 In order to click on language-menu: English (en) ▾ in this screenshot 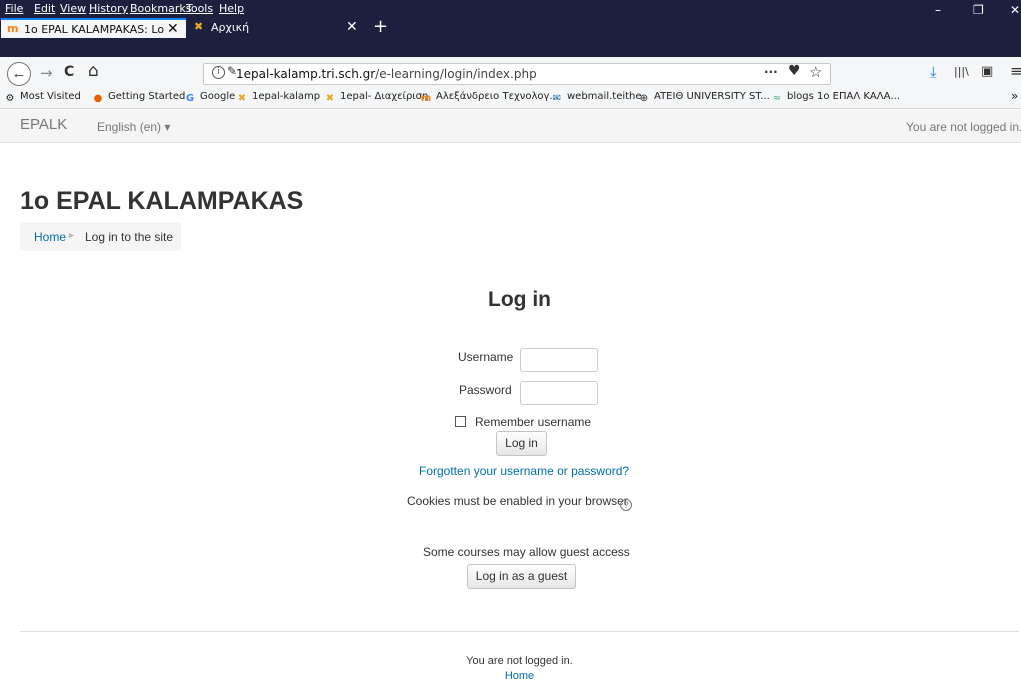, I will do `click(133, 127)`.